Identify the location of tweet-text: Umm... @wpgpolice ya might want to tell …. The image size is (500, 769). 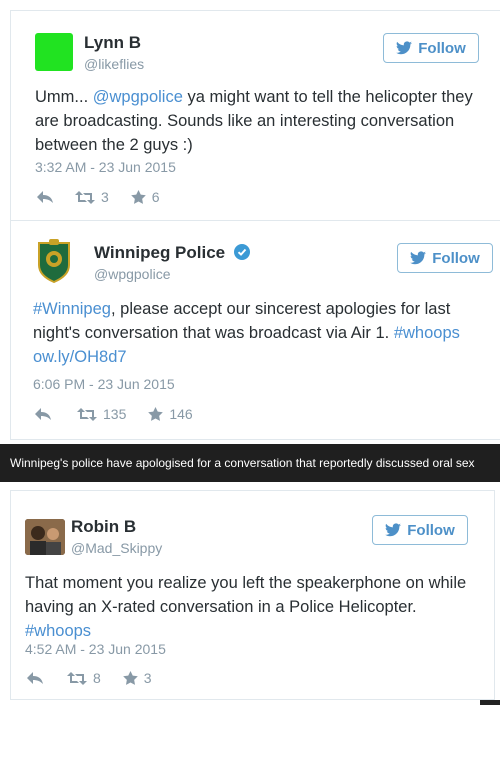
(260, 121).